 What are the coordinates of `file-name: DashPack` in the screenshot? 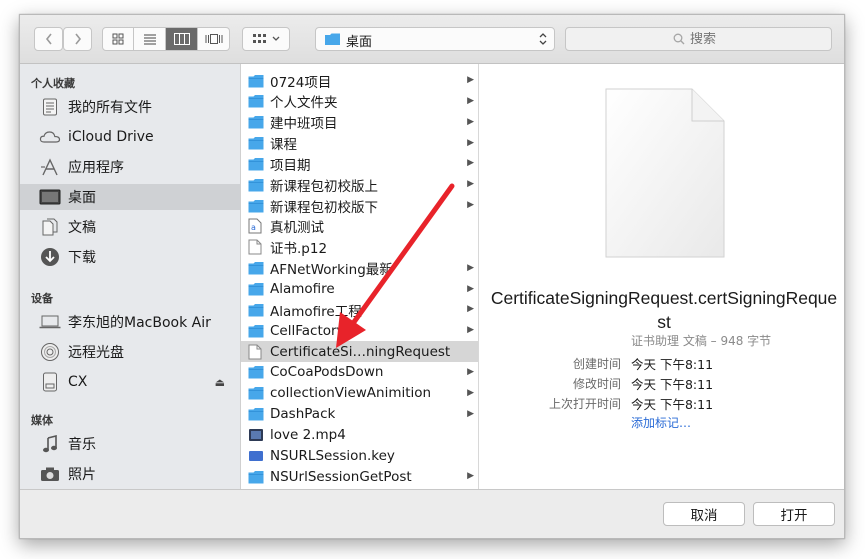 It's located at (303, 414).